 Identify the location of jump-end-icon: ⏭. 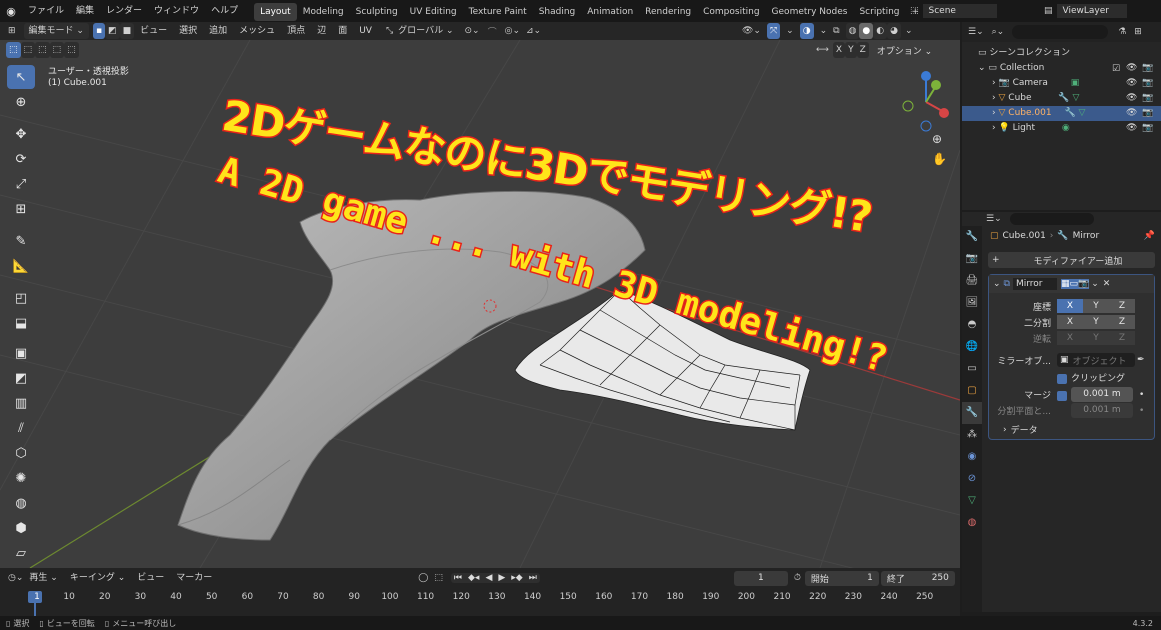
(533, 578).